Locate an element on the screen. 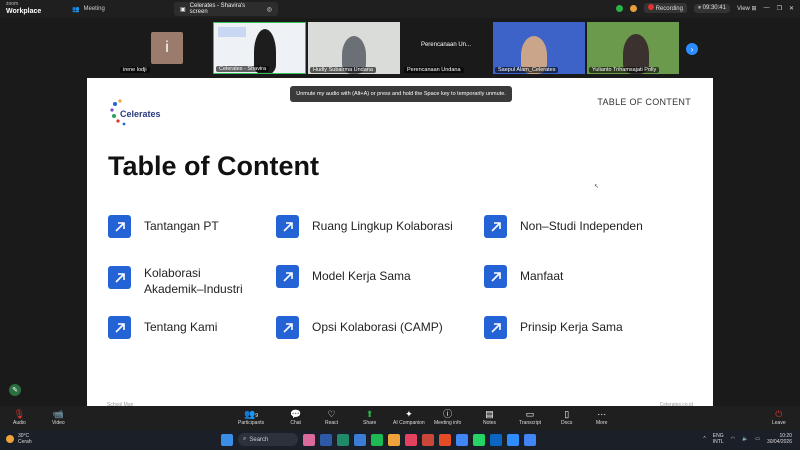 The width and height of the screenshot is (800, 450). more-button: ⋯ More is located at coordinates (601, 417).